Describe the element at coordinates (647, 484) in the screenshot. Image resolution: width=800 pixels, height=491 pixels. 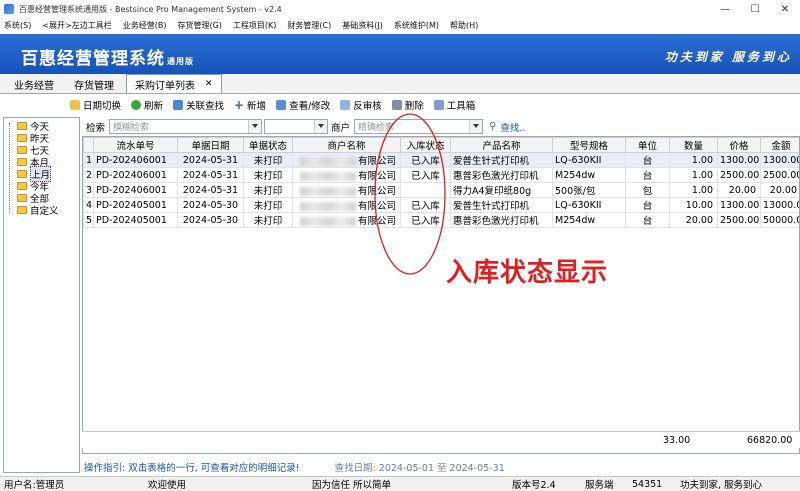
I see `status-server-port: 54351` at that location.